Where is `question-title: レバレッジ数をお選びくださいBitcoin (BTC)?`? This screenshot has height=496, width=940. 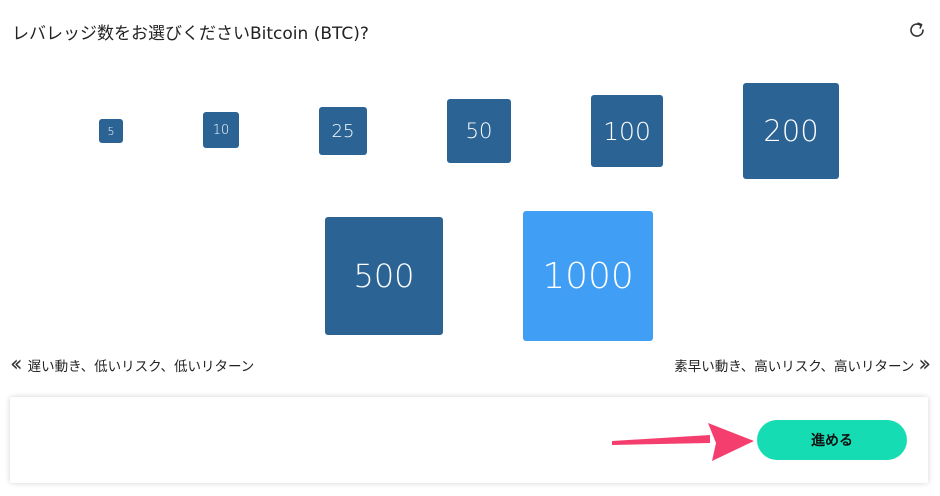 question-title: レバレッジ数をお選びくださいBitcoin (BTC)? is located at coordinates (190, 34).